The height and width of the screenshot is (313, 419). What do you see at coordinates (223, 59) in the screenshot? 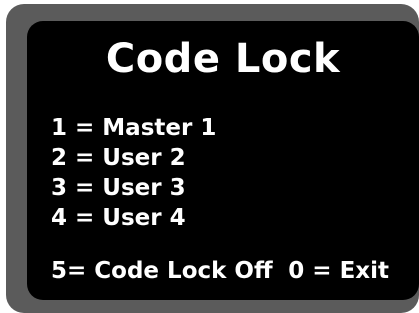
I see `screen-title: Code Lock` at bounding box center [223, 59].